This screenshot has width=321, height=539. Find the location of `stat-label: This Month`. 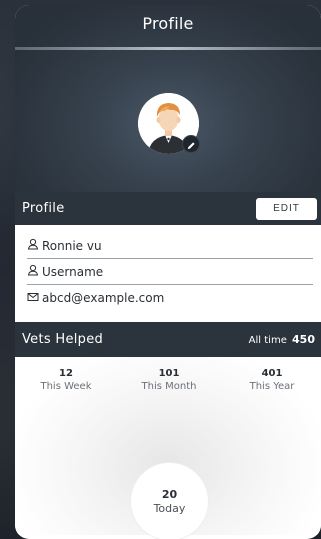

stat-label: This Month is located at coordinates (169, 386).